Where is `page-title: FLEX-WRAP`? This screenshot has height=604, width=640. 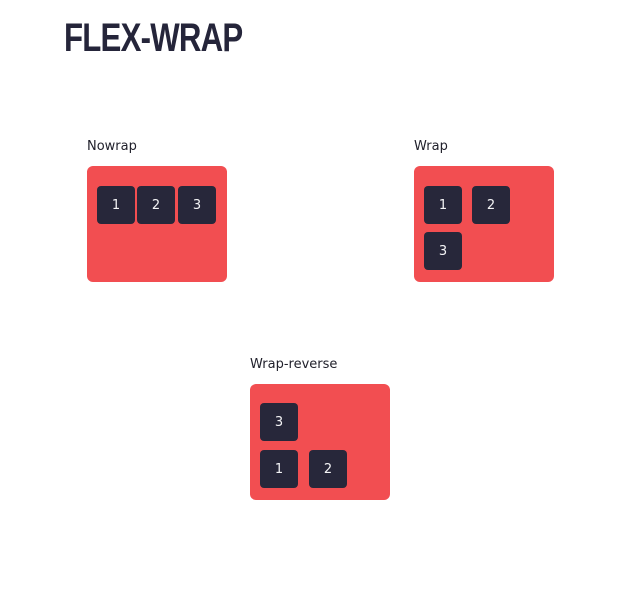 page-title: FLEX-WRAP is located at coordinates (153, 38).